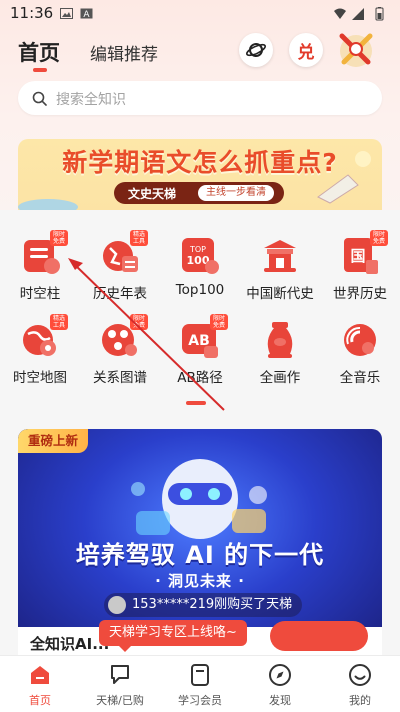  I want to click on nav-ladder-purchased: 天梯/已购, so click(120, 685).